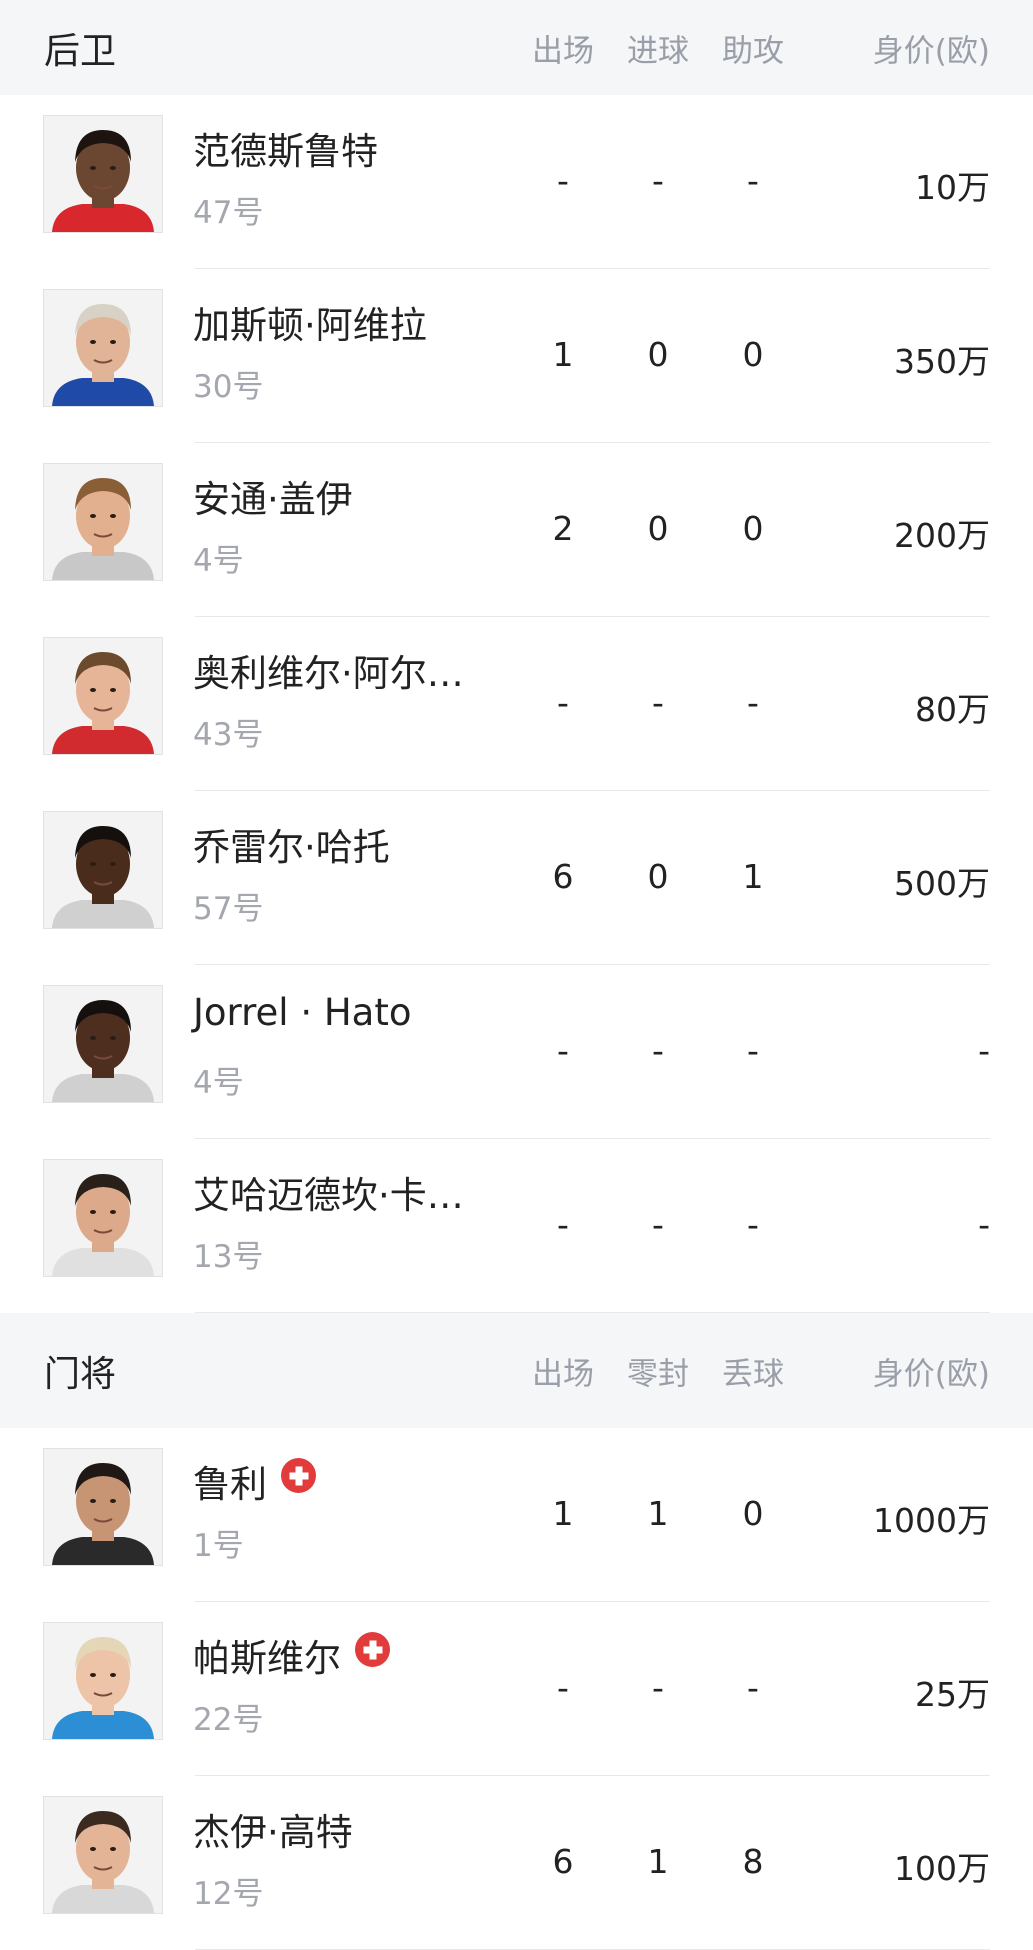  I want to click on player-number: 12号, so click(228, 1894).